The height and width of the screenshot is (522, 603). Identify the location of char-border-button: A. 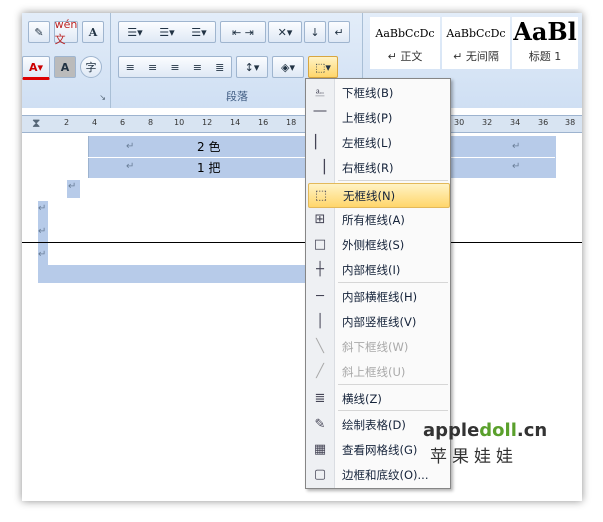
(93, 32).